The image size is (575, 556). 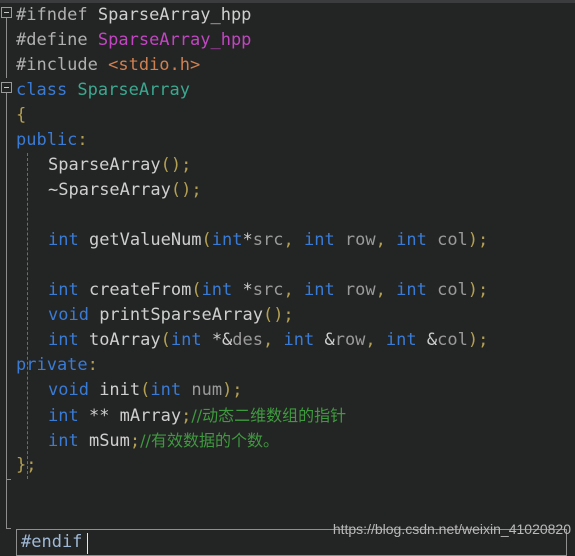 I want to click on code-line: {, so click(x=287, y=115).